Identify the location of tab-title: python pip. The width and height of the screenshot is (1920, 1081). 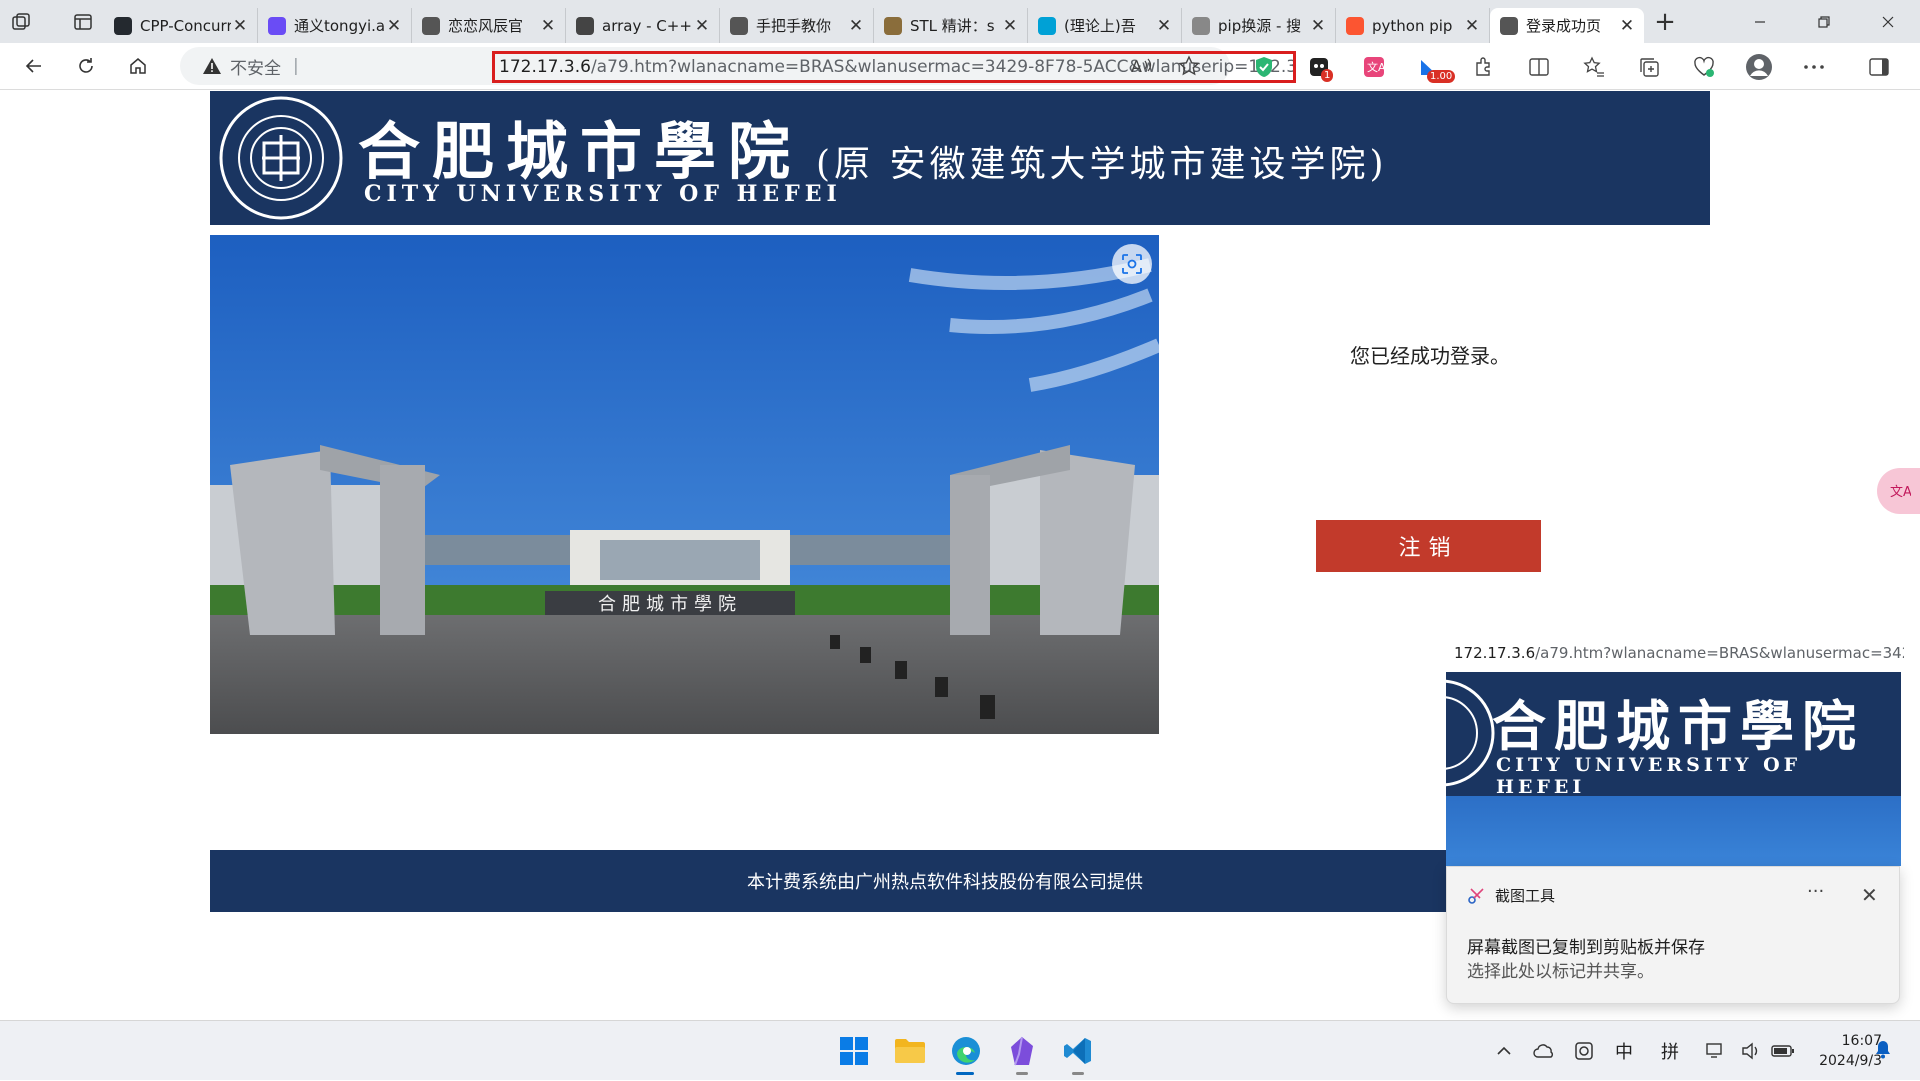
(1412, 25).